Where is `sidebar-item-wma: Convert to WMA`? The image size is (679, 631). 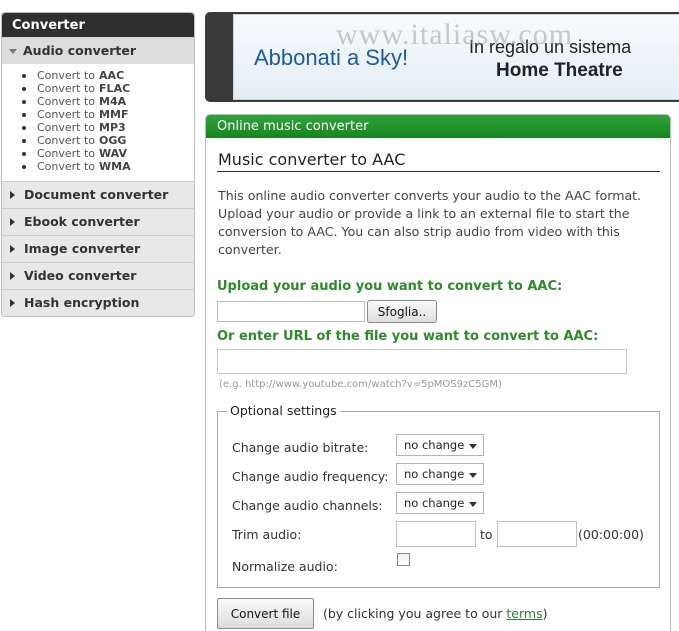
sidebar-item-wma: Convert to WMA is located at coordinates (108, 166).